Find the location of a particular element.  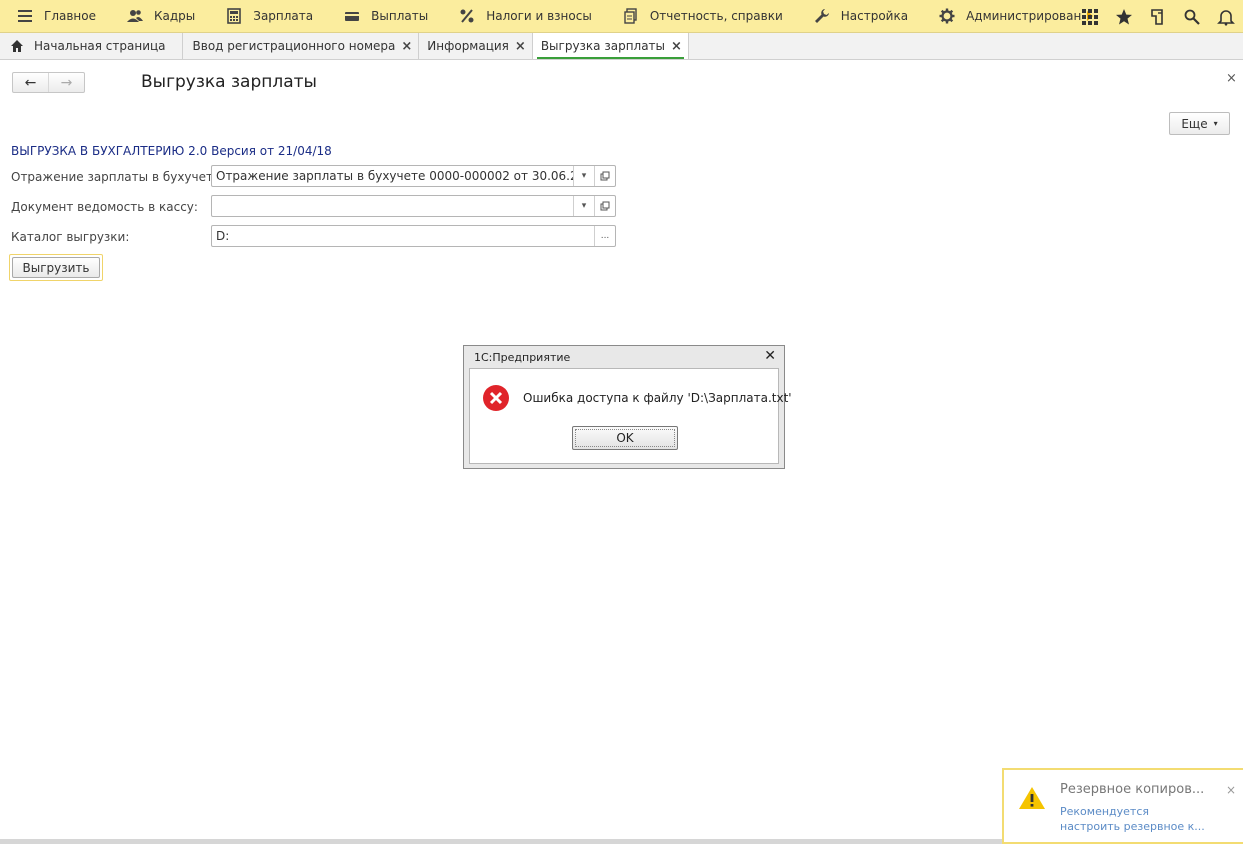

field-label-accounting-reflection: Отражение зарплаты в бухучете: is located at coordinates (118, 177).